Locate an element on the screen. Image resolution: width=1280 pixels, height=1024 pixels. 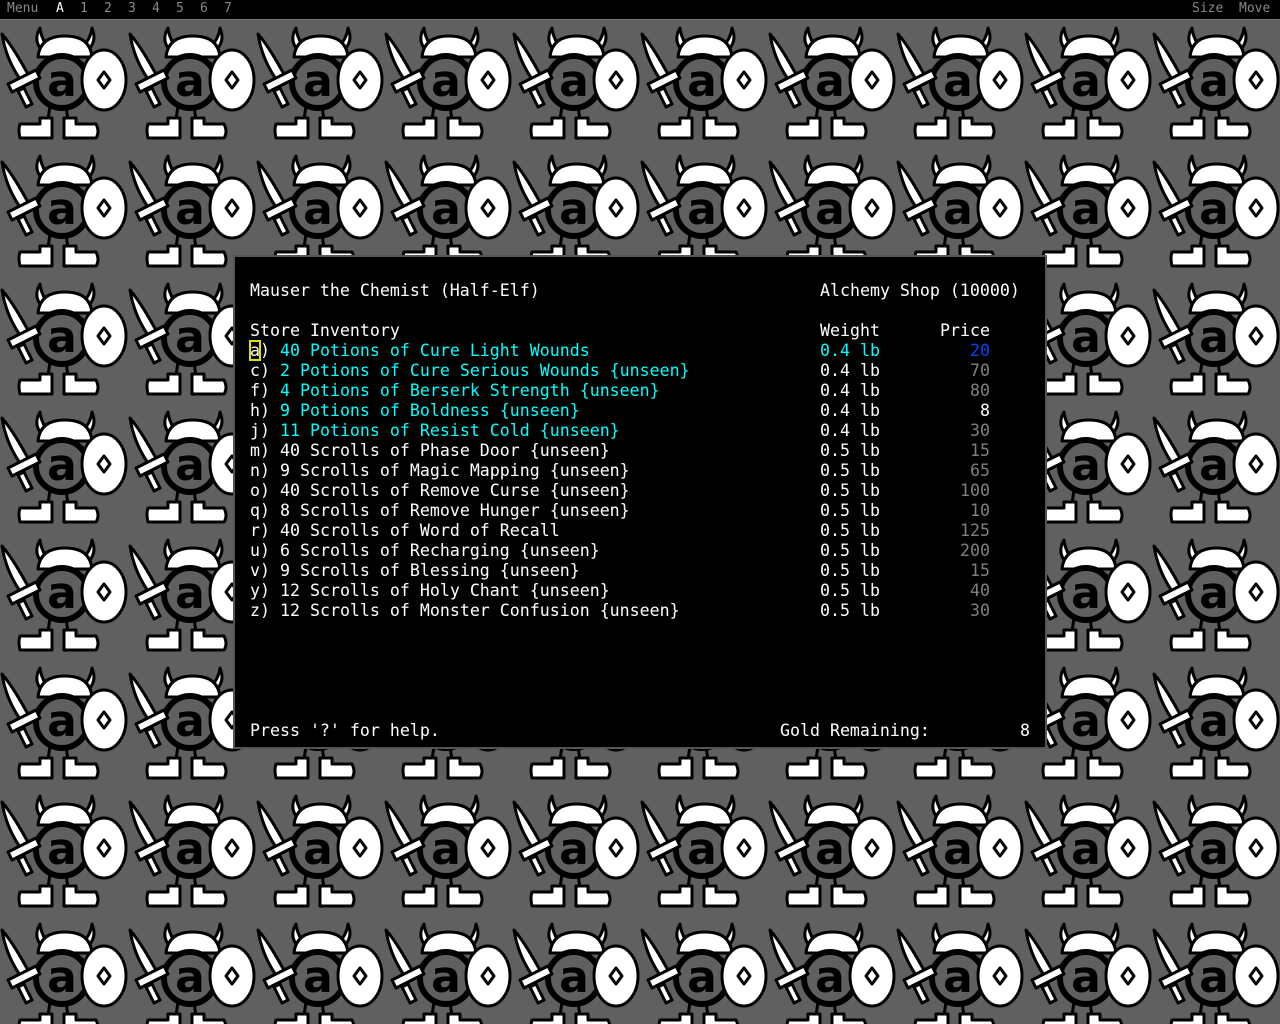
item-price: 8 is located at coordinates (985, 410).